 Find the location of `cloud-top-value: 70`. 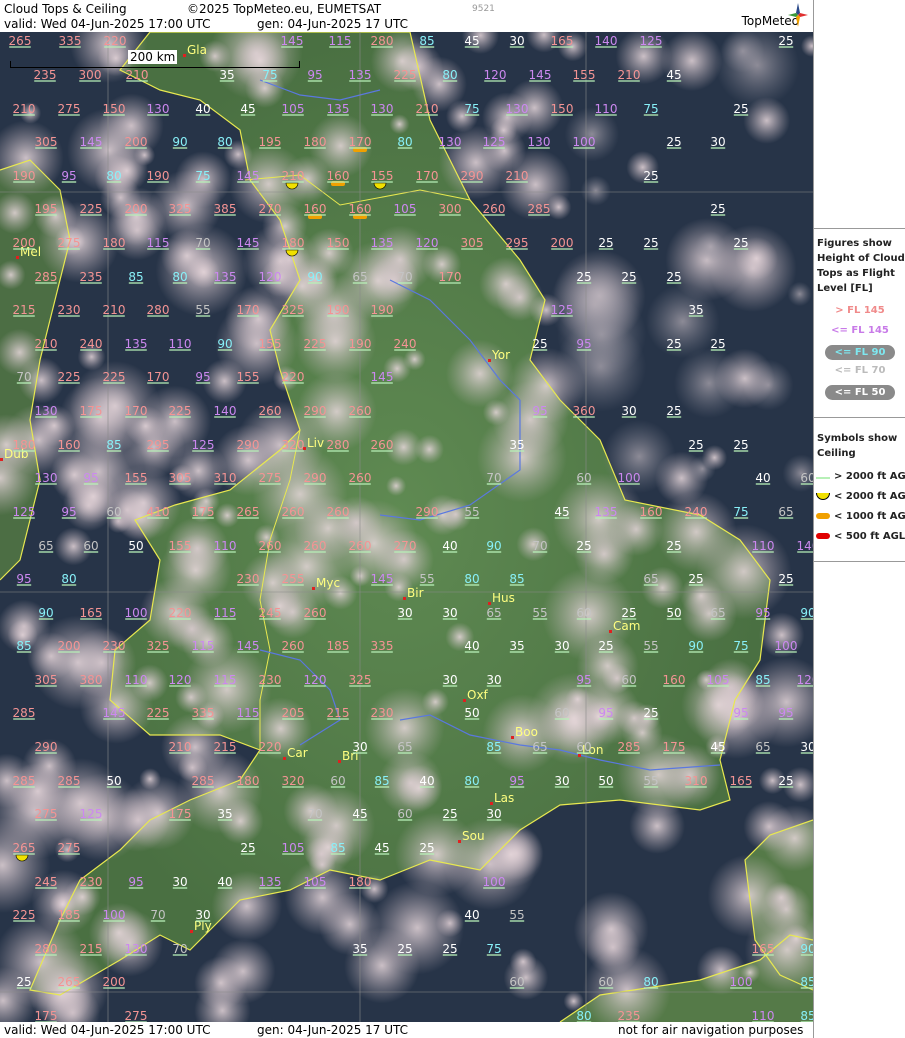

cloud-top-value: 70 is located at coordinates (157, 915).